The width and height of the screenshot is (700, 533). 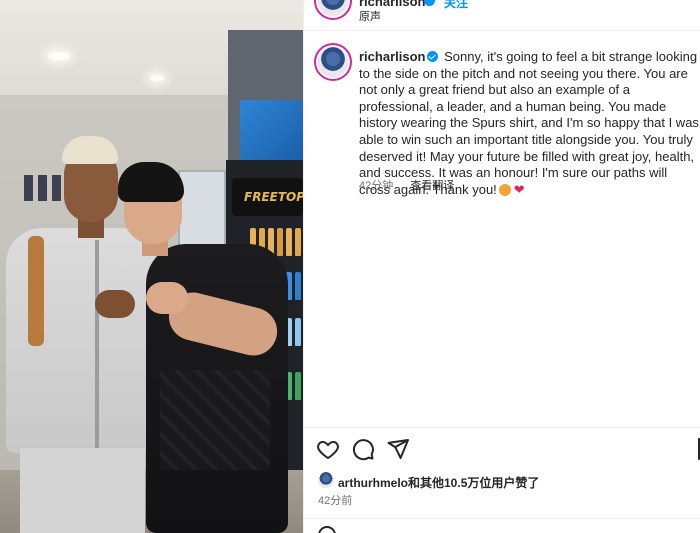 I want to click on caption-meta: 42分钟 查看翻译, so click(x=413, y=185).